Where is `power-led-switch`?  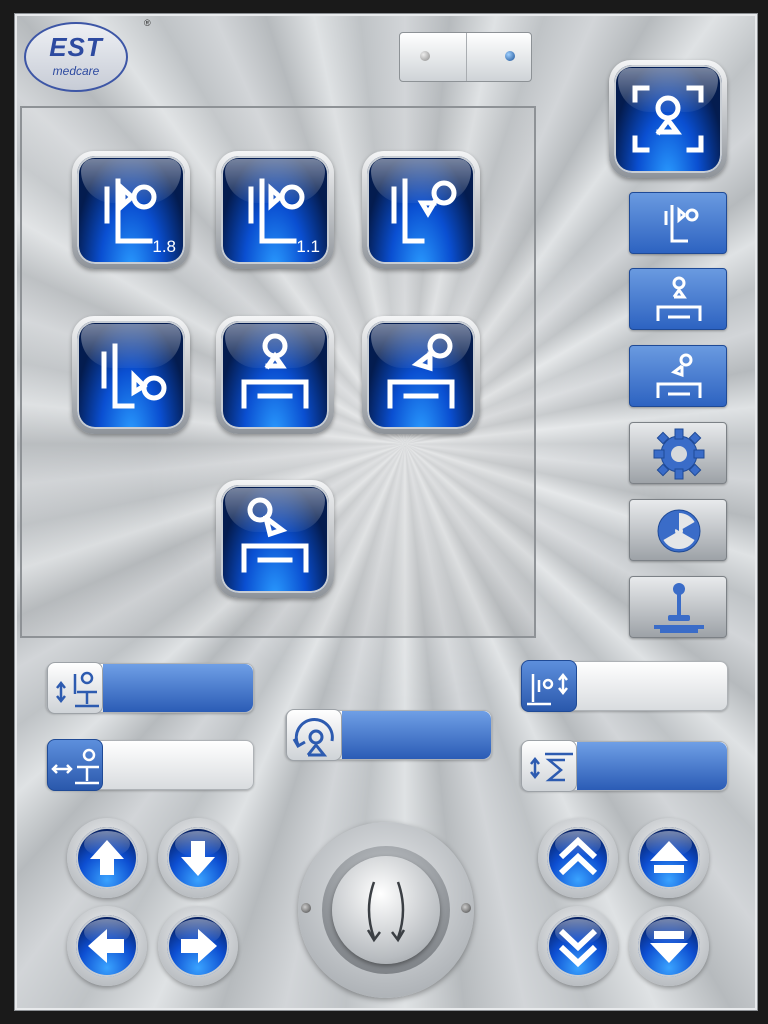 power-led-switch is located at coordinates (465, 57).